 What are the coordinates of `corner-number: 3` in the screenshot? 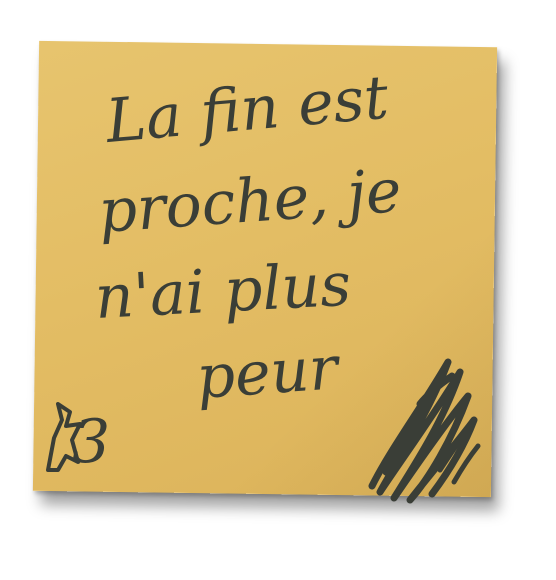 It's located at (91, 442).